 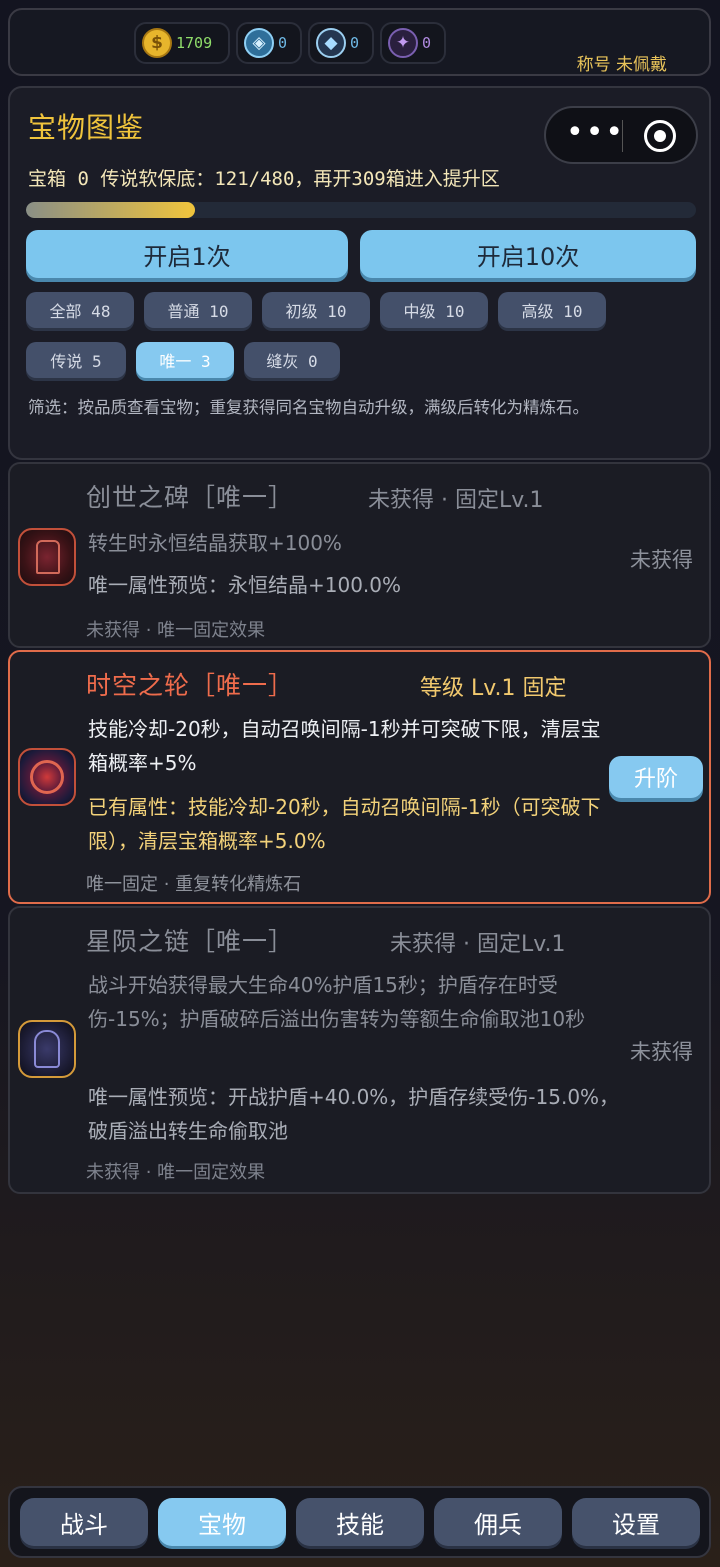 I want to click on title-status: 称号 未佩戴, so click(x=622, y=62).